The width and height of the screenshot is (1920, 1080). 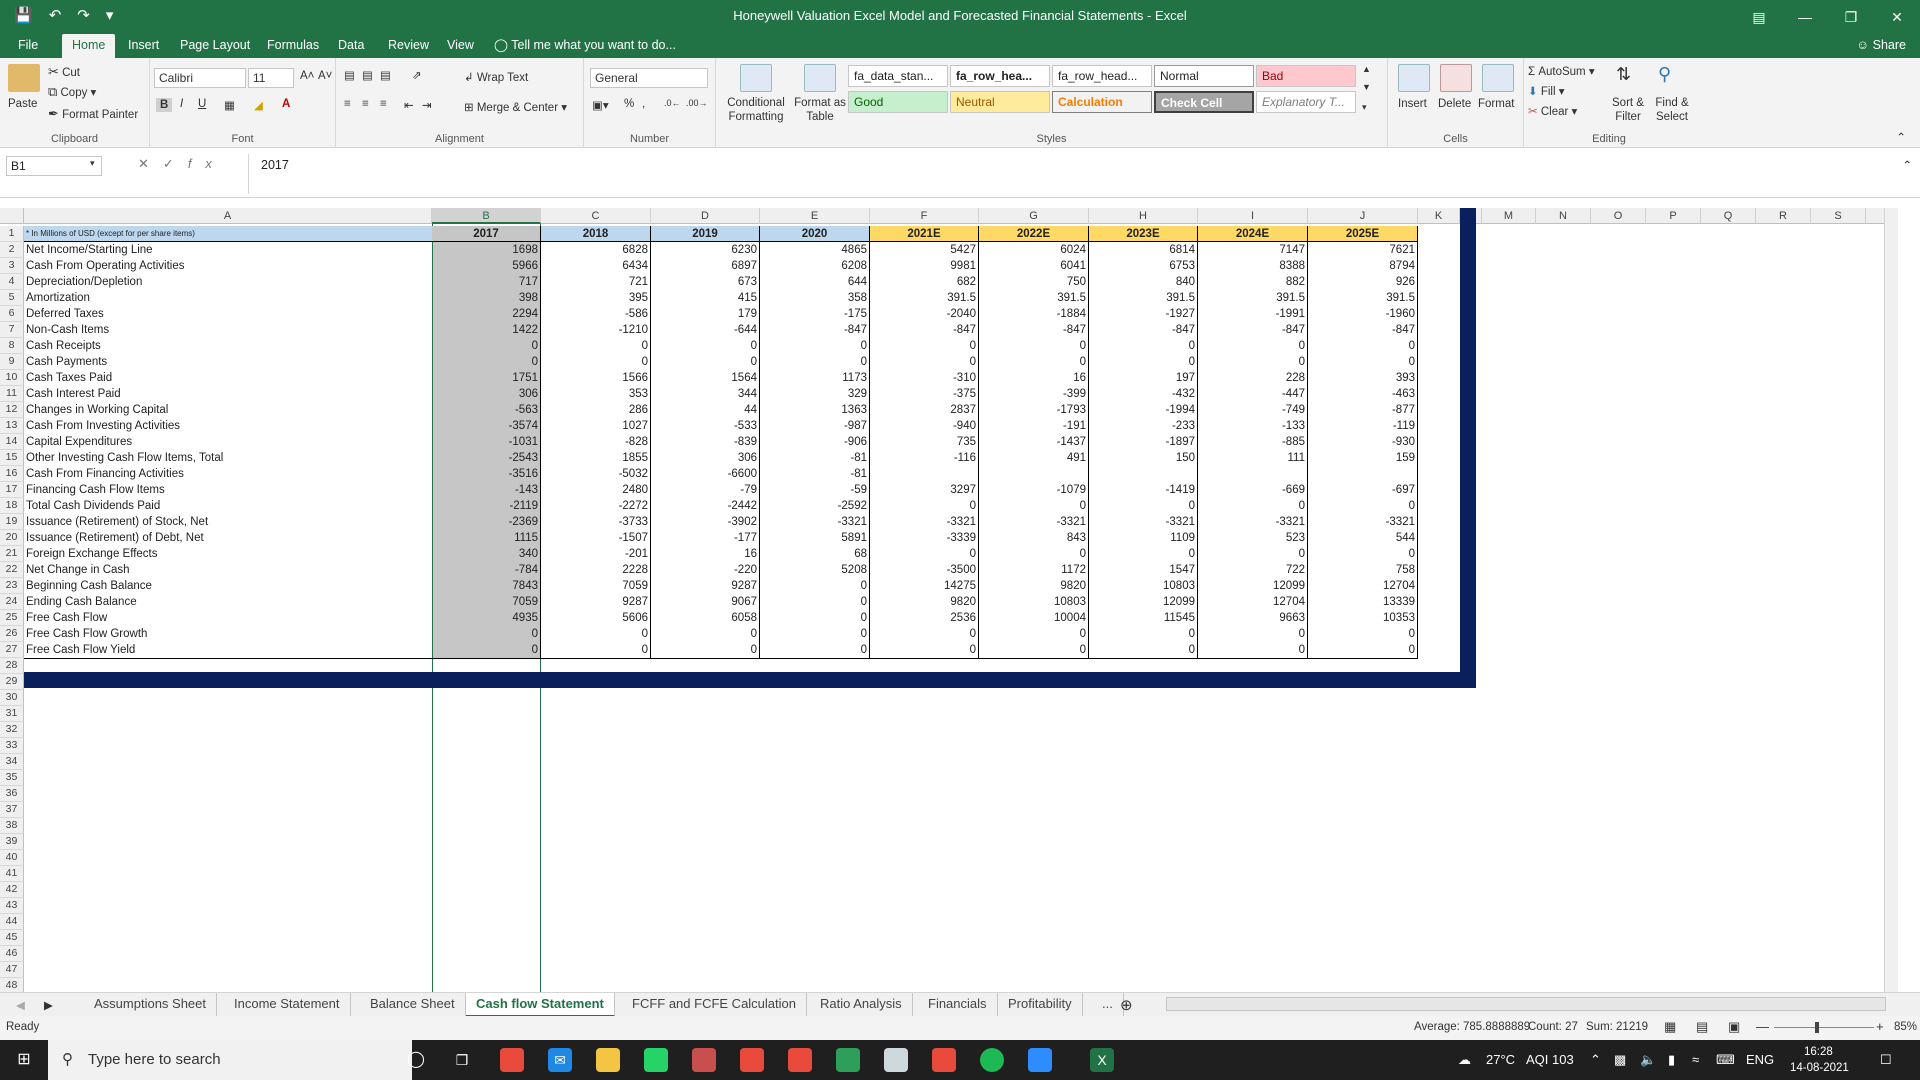 I want to click on value-cell: 6828, so click(x=596, y=250).